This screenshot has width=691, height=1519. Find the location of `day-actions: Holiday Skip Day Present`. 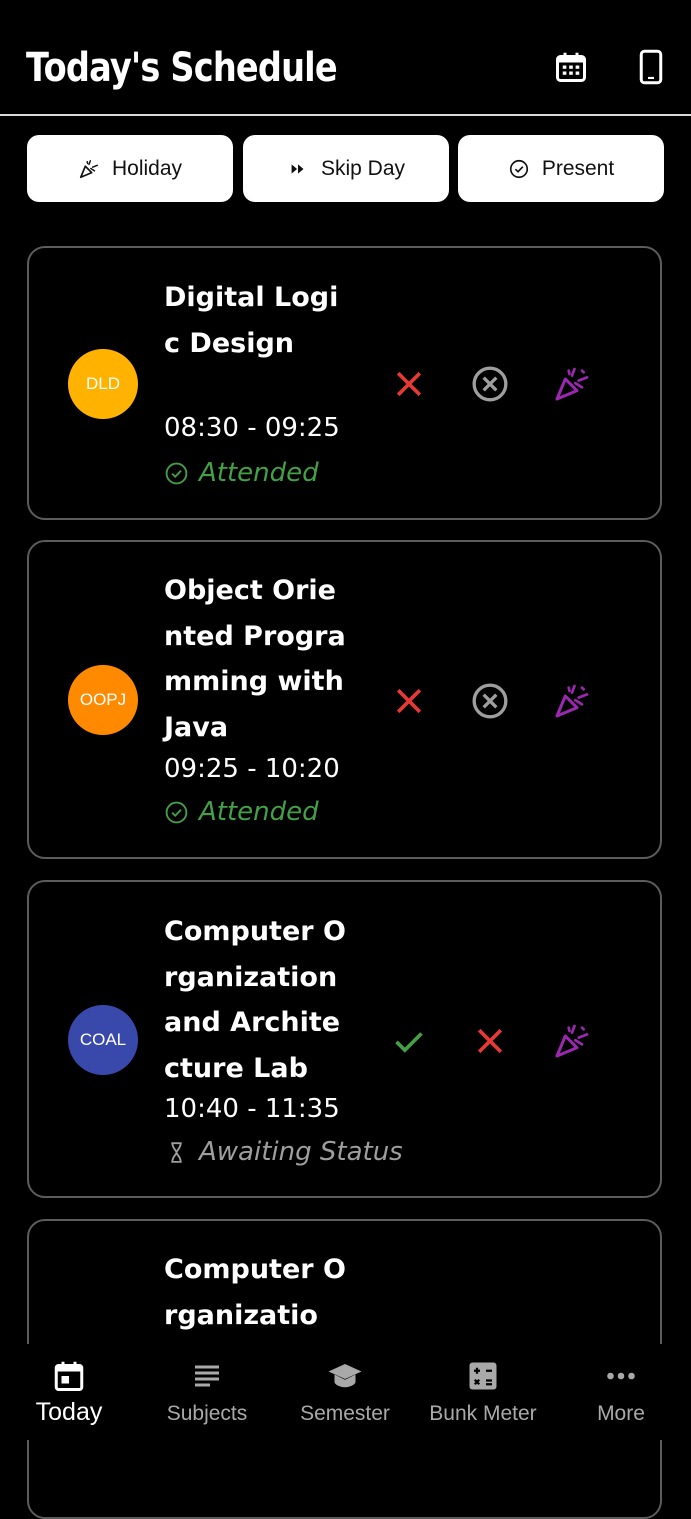

day-actions: Holiday Skip Day Present is located at coordinates (345, 168).